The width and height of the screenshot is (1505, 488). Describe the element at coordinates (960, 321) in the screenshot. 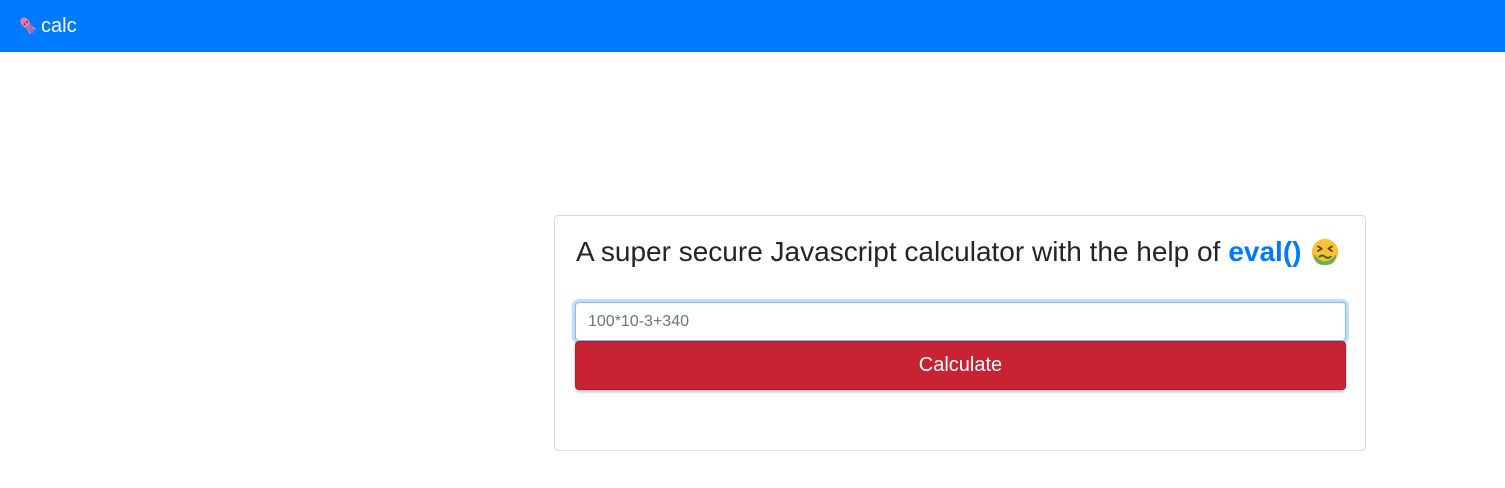

I see `expression-input` at that location.